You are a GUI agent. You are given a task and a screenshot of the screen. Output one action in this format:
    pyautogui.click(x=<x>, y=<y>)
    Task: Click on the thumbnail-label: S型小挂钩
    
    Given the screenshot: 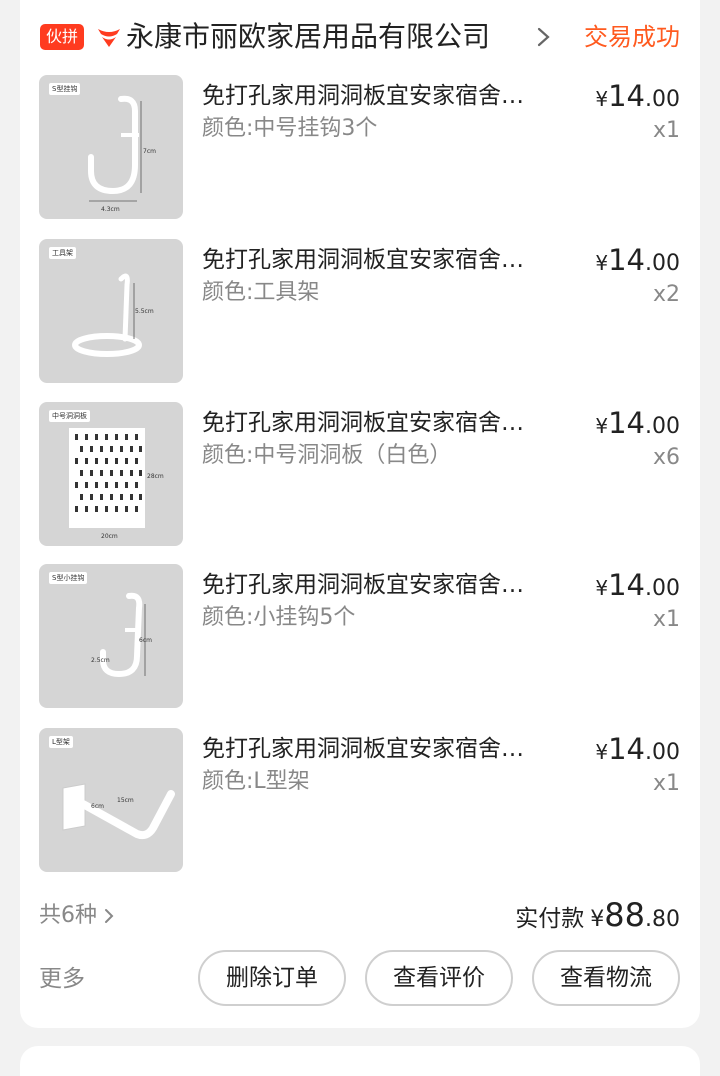 What is the action you would take?
    pyautogui.click(x=68, y=578)
    